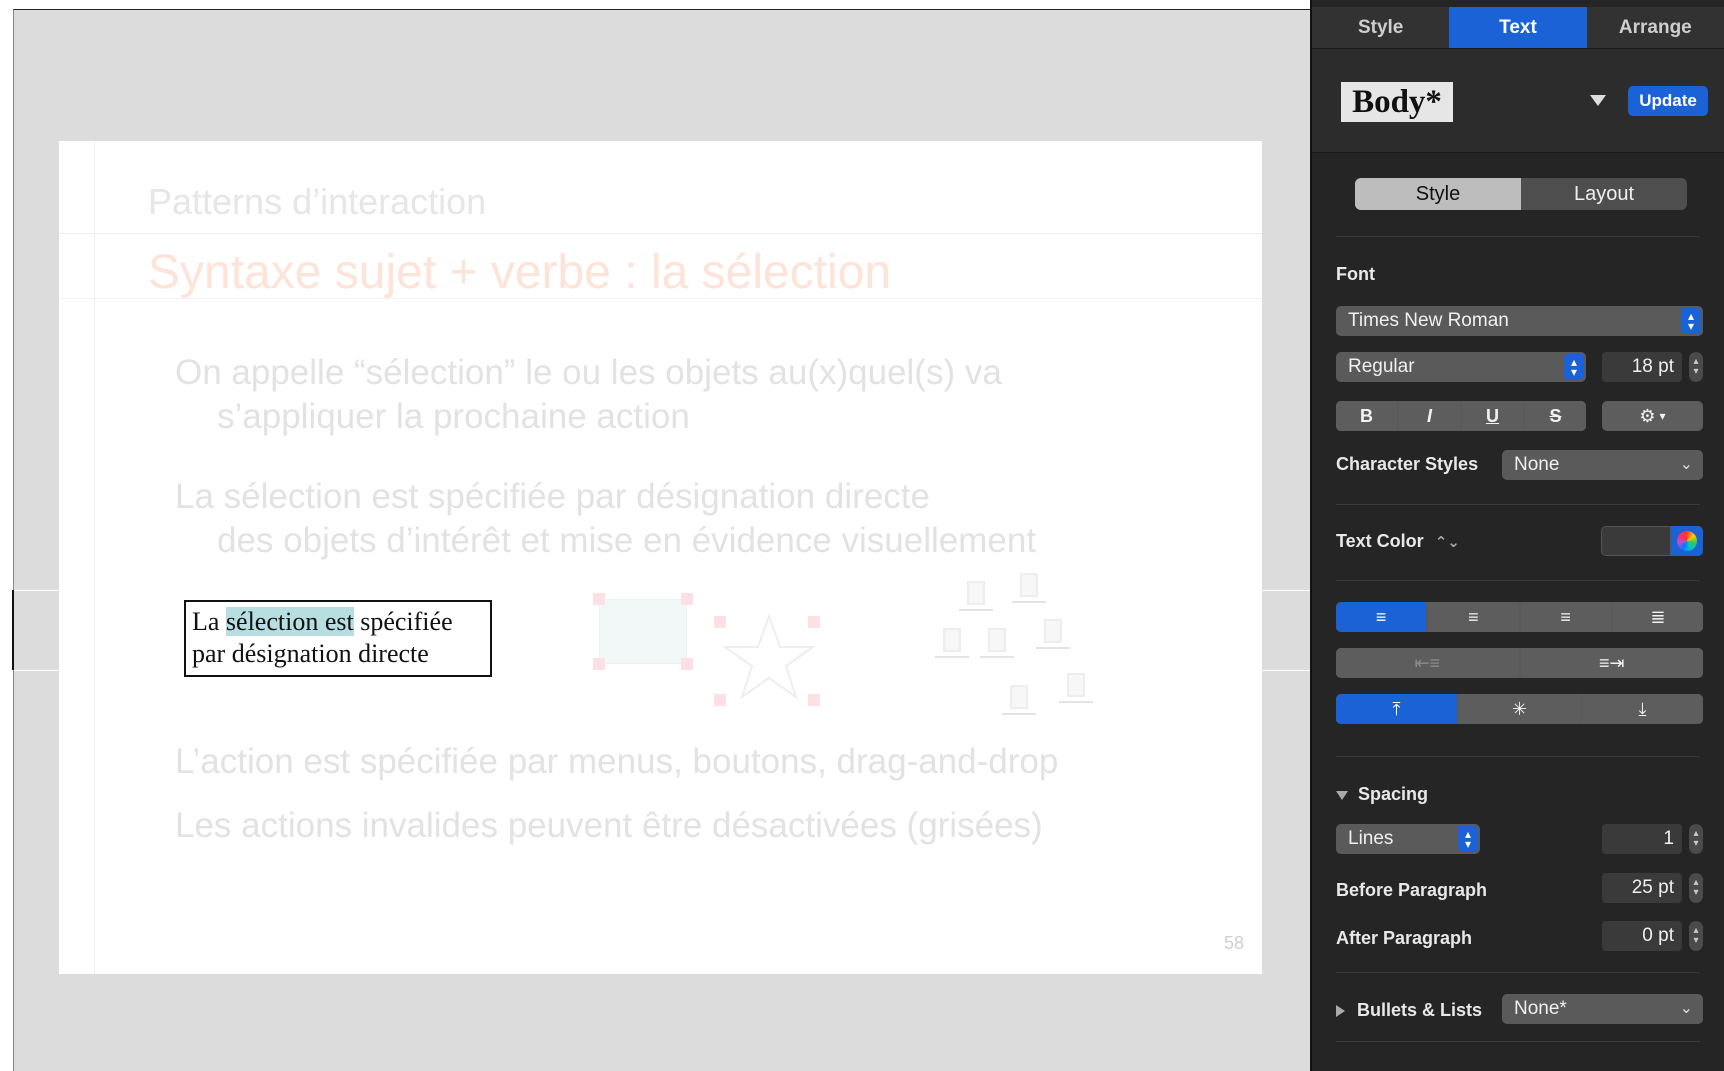 Image resolution: width=1724 pixels, height=1071 pixels. I want to click on update-button: Update, so click(1668, 101).